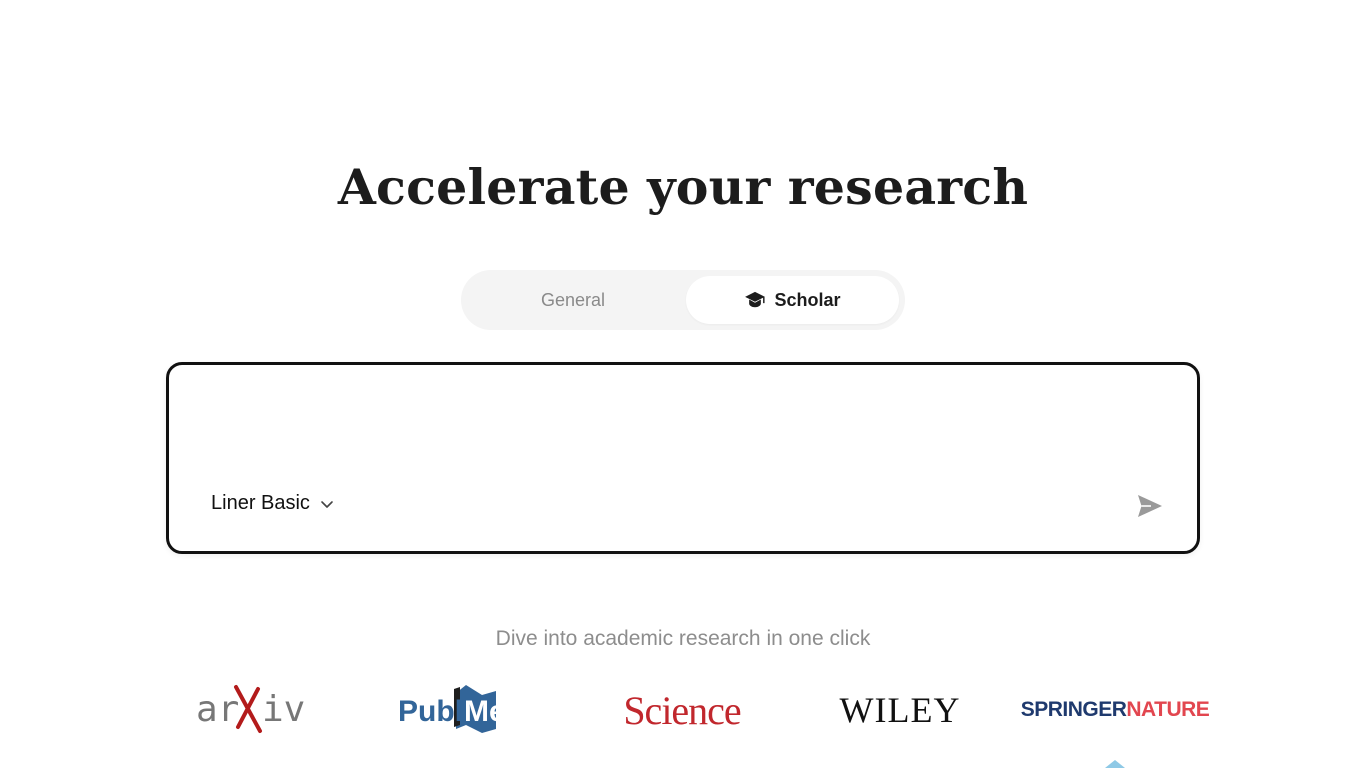 This screenshot has height=768, width=1366. I want to click on springer-nature-wordmark: SPRINGERNATURE, so click(1115, 710).